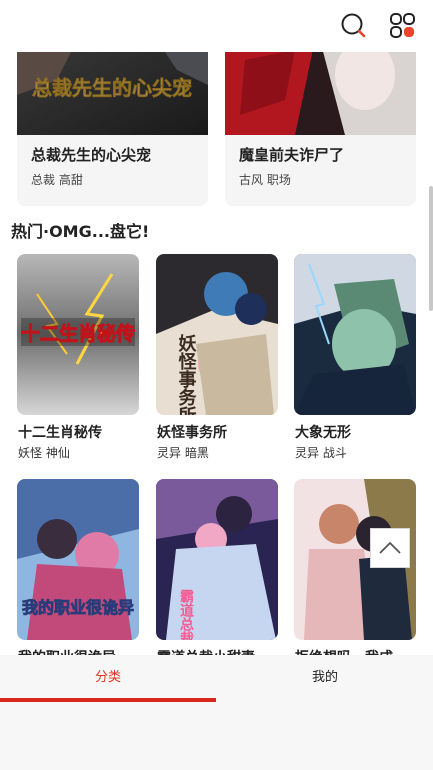 This screenshot has height=770, width=433. I want to click on comic-cover: 总裁先生的心尖宠, so click(112, 87).